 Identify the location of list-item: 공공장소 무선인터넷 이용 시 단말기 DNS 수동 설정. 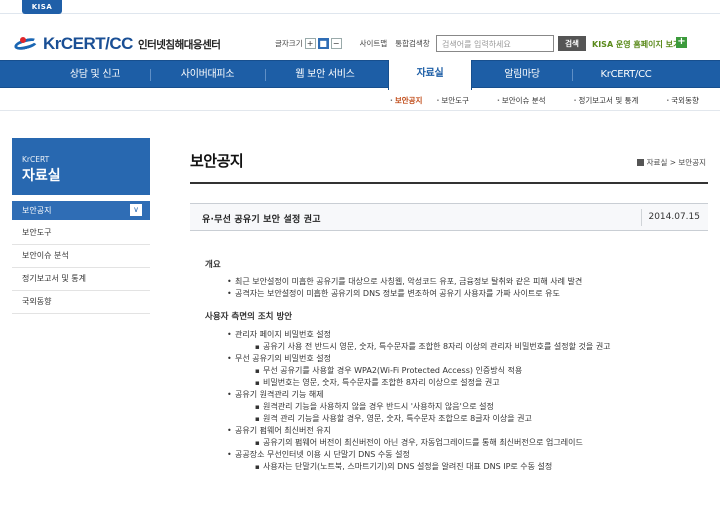
(455, 455).